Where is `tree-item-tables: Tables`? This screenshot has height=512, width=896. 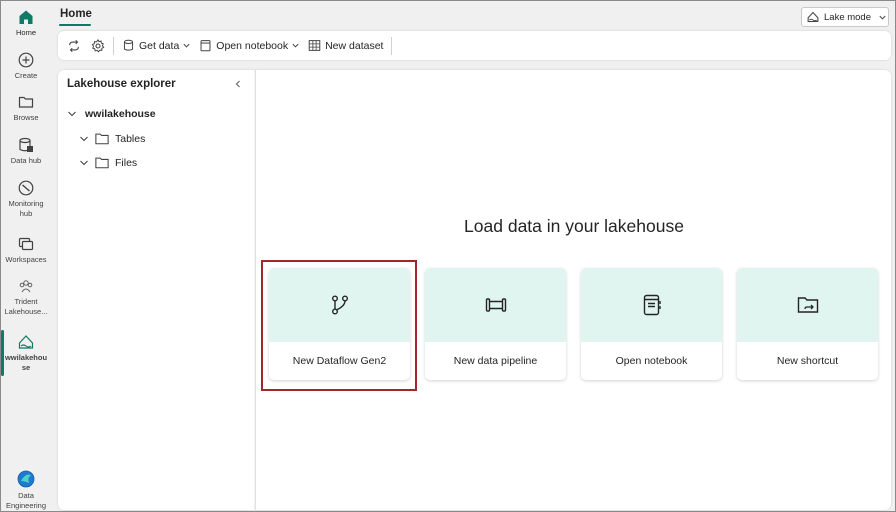
tree-item-tables: Tables is located at coordinates (112, 138).